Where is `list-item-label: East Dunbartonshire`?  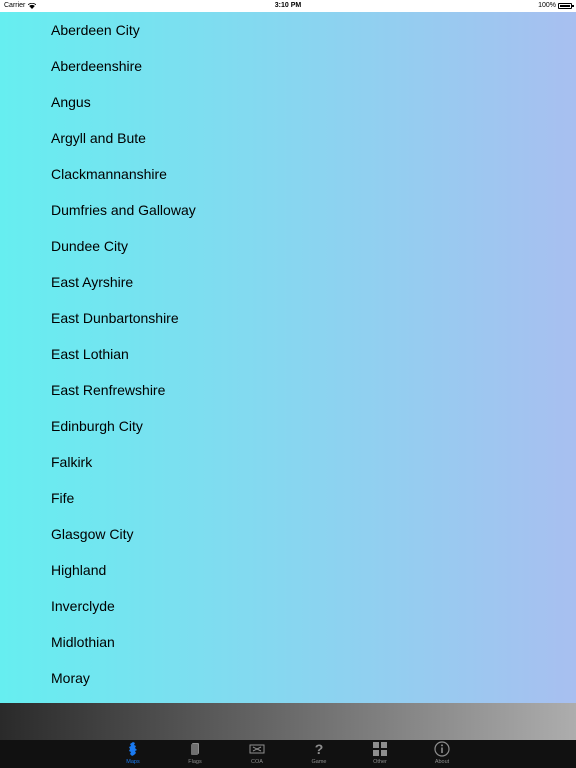 list-item-label: East Dunbartonshire is located at coordinates (115, 318).